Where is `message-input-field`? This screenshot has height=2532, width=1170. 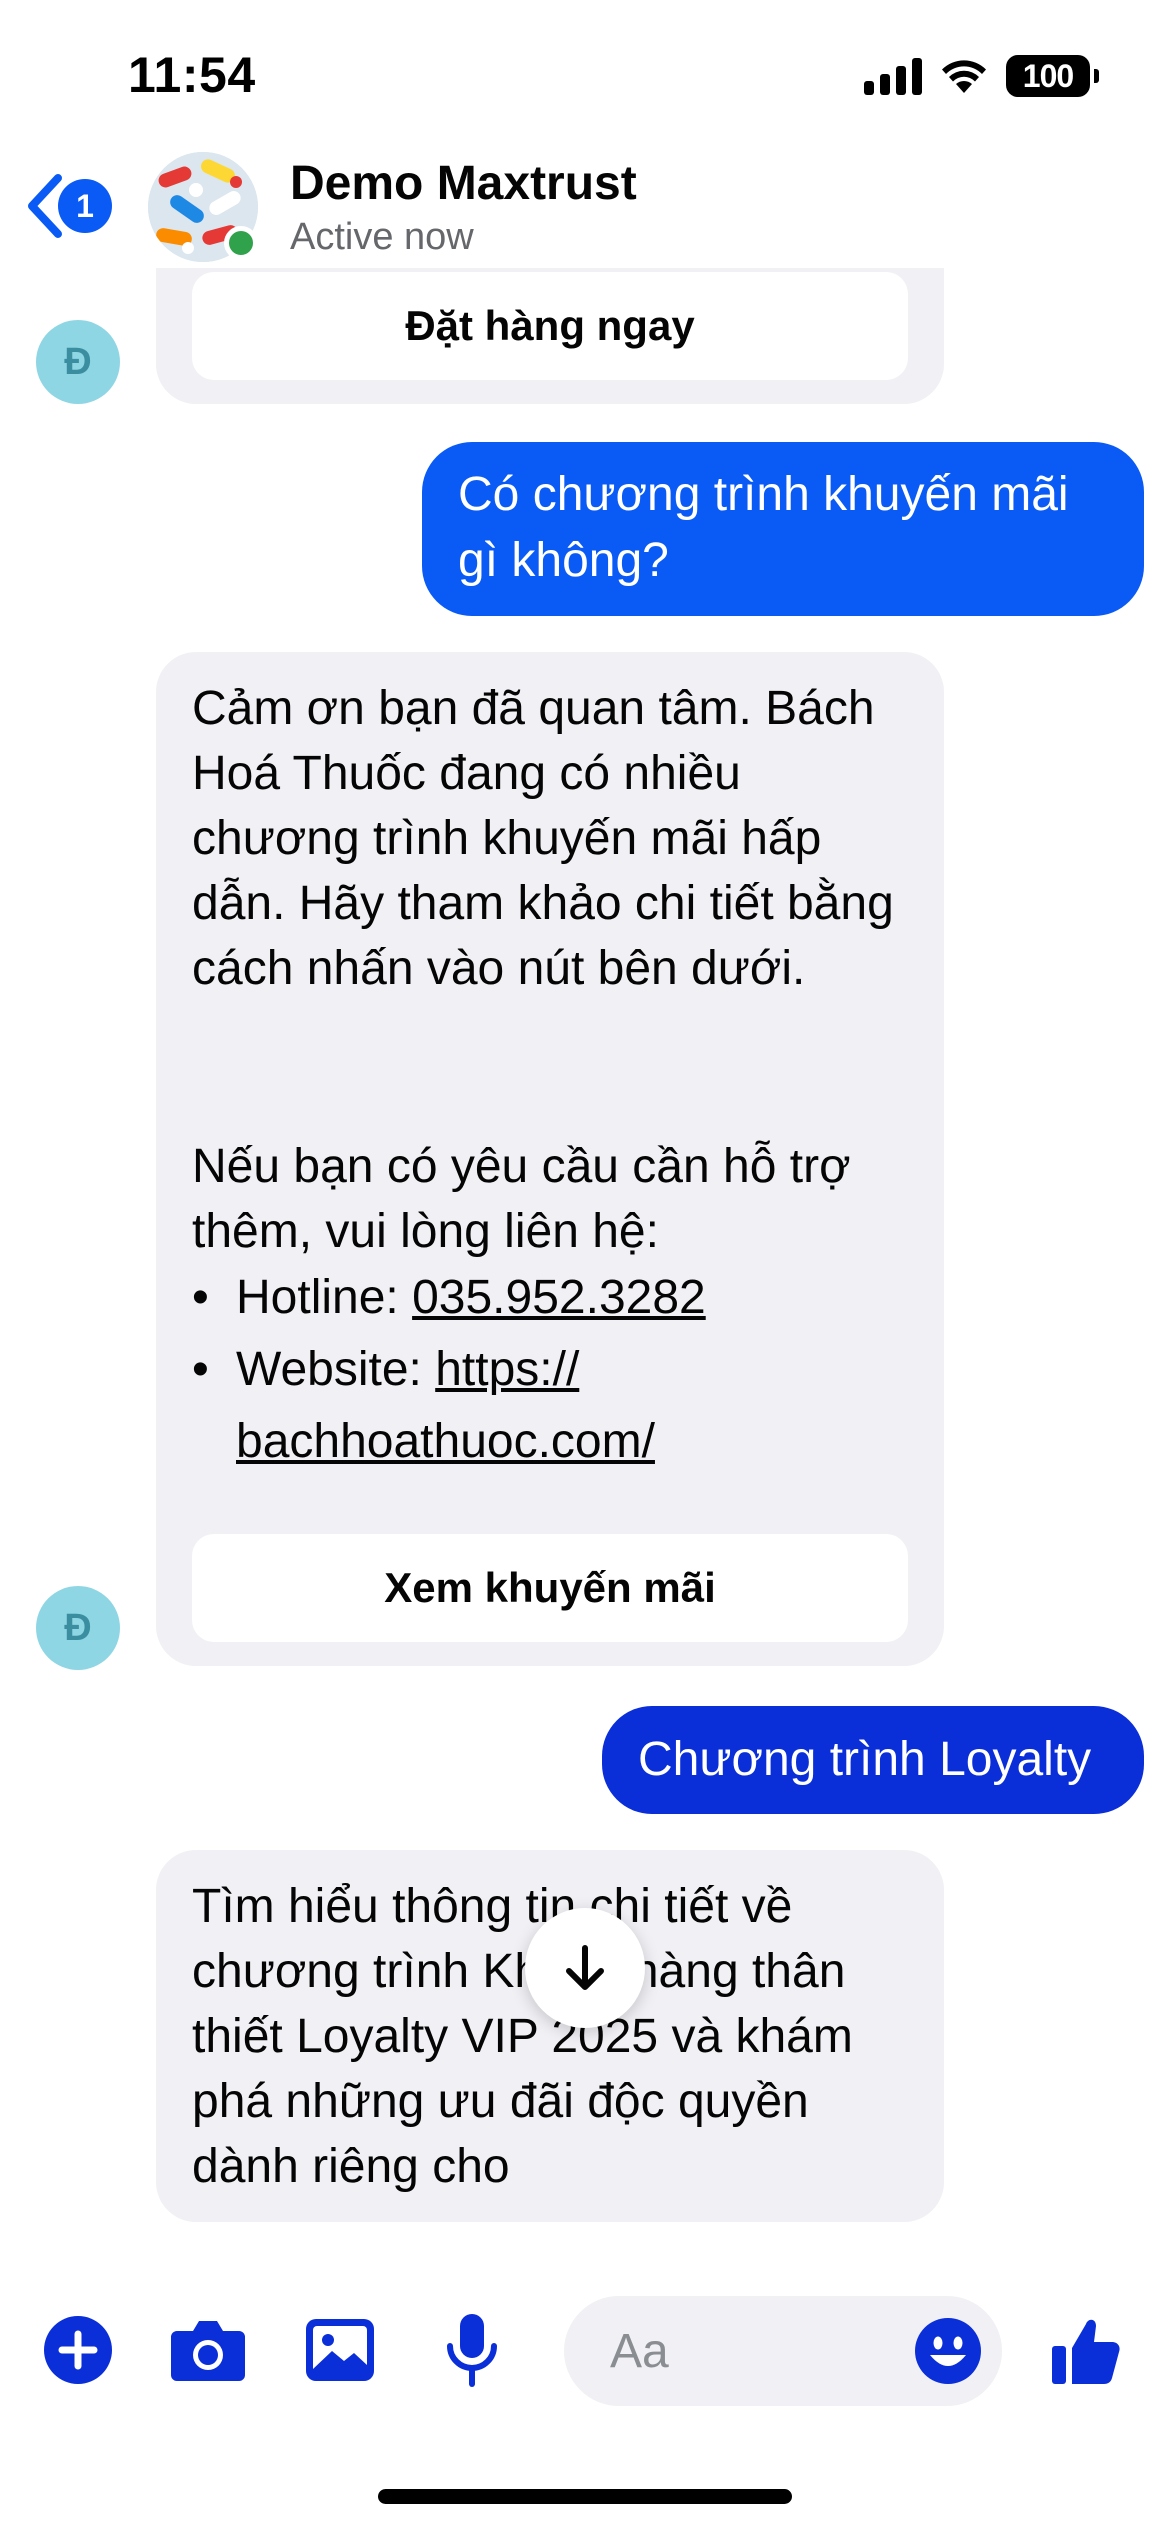 message-input-field is located at coordinates (783, 2351).